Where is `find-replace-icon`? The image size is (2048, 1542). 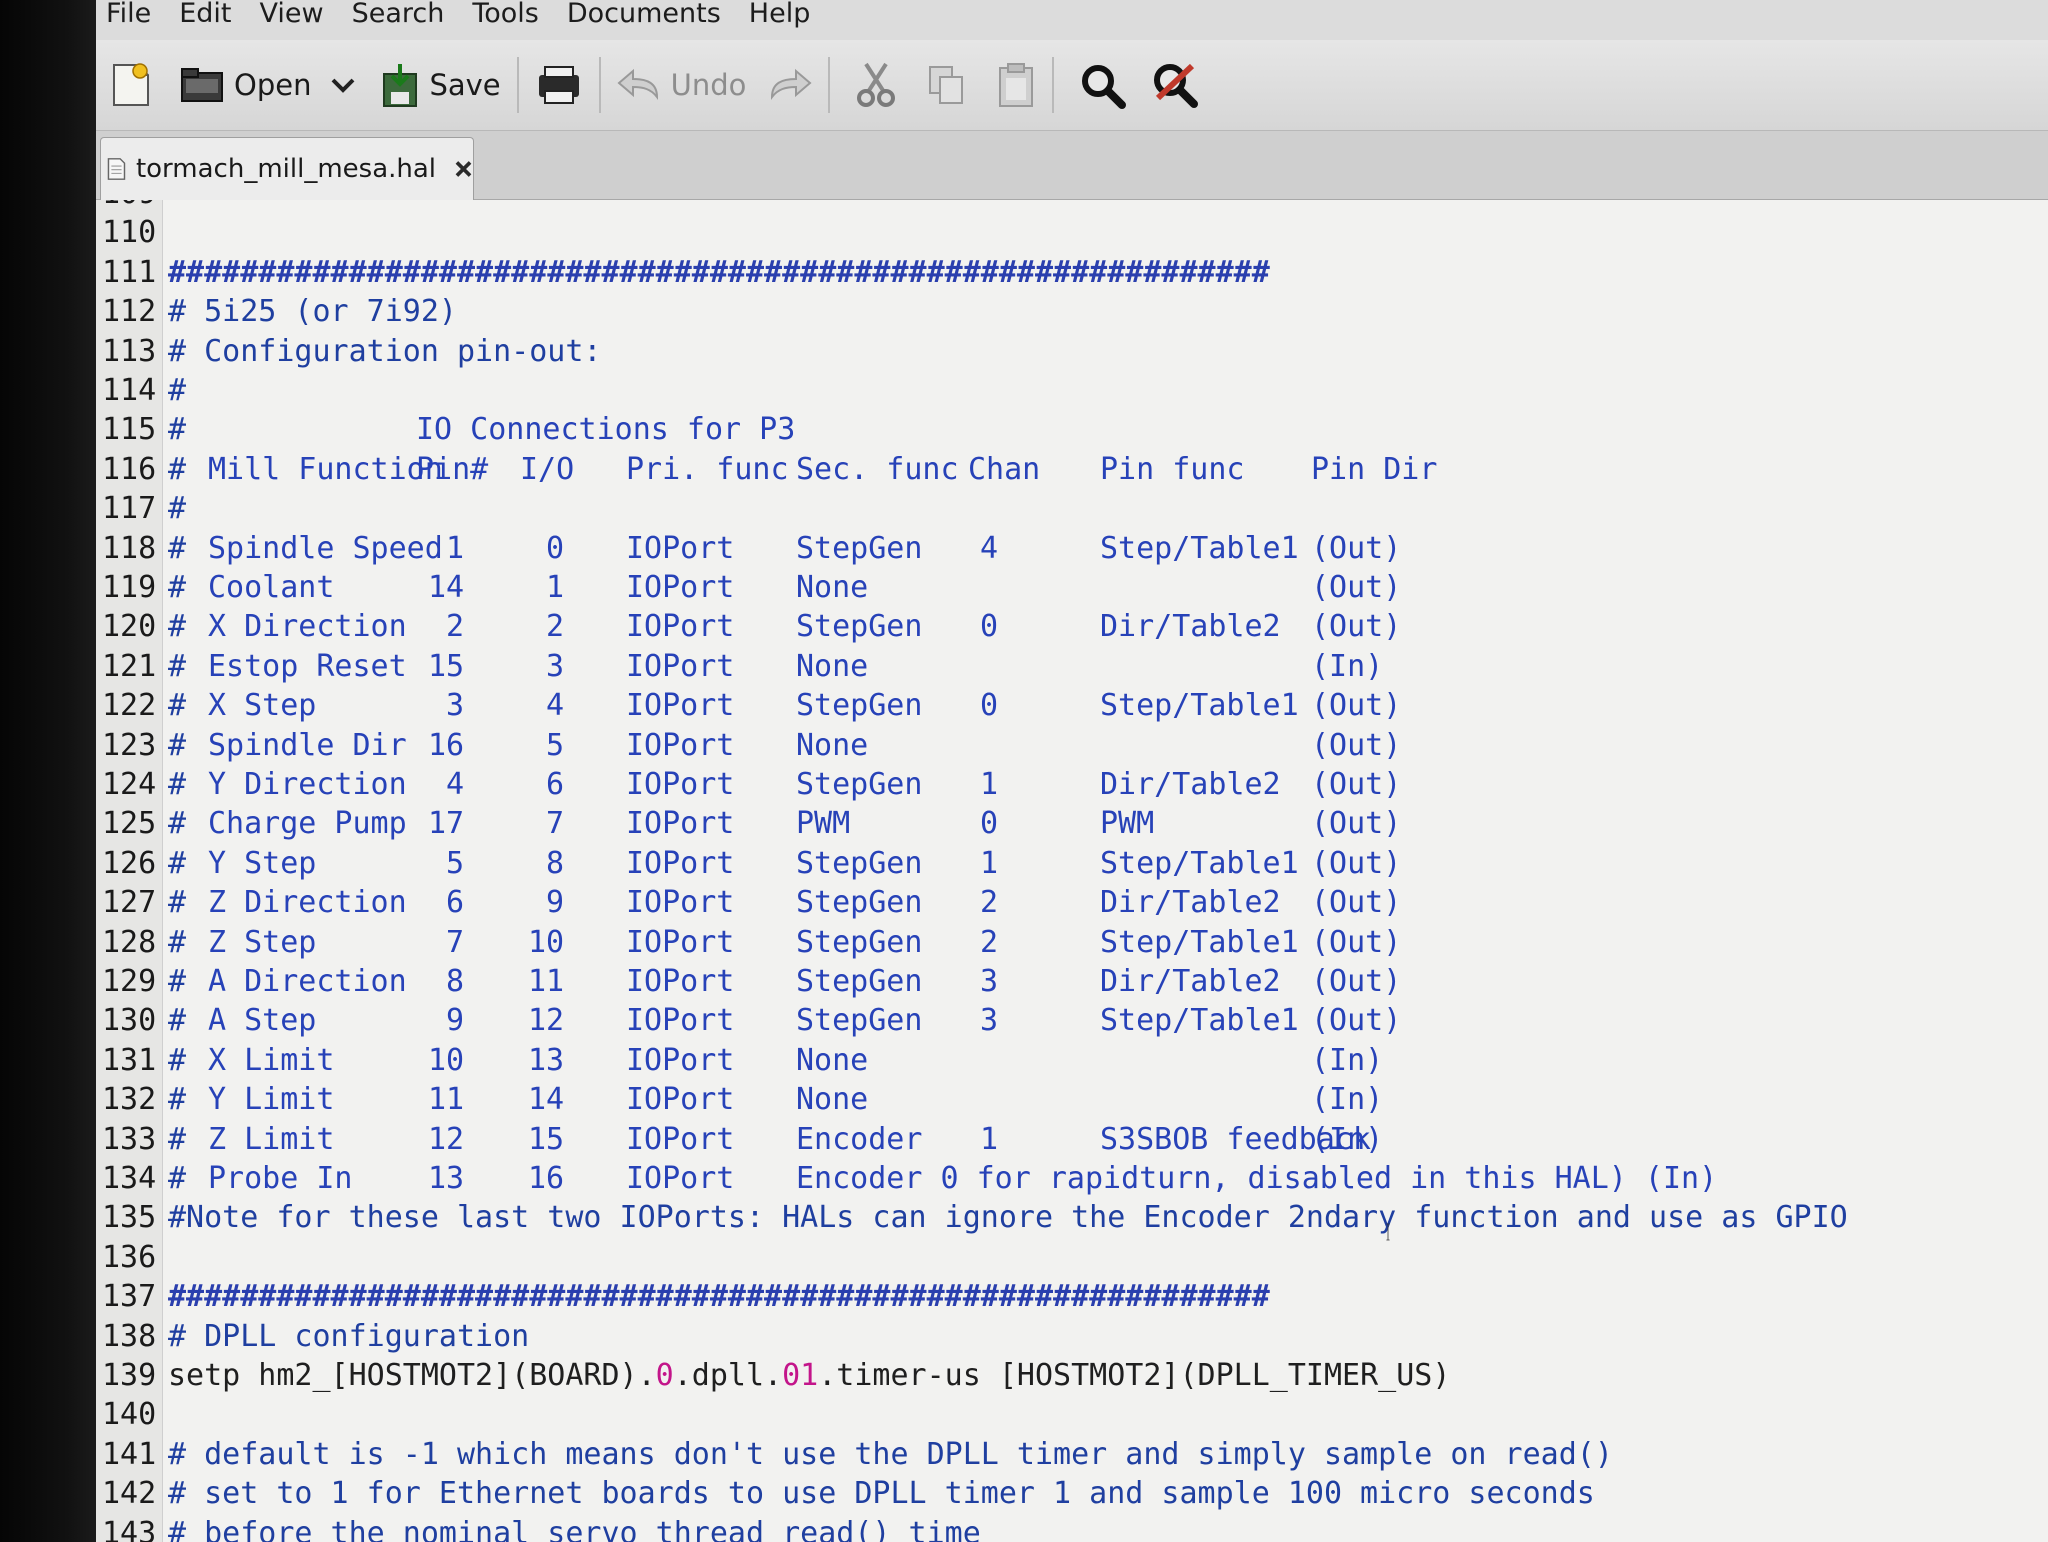
find-replace-icon is located at coordinates (1176, 85).